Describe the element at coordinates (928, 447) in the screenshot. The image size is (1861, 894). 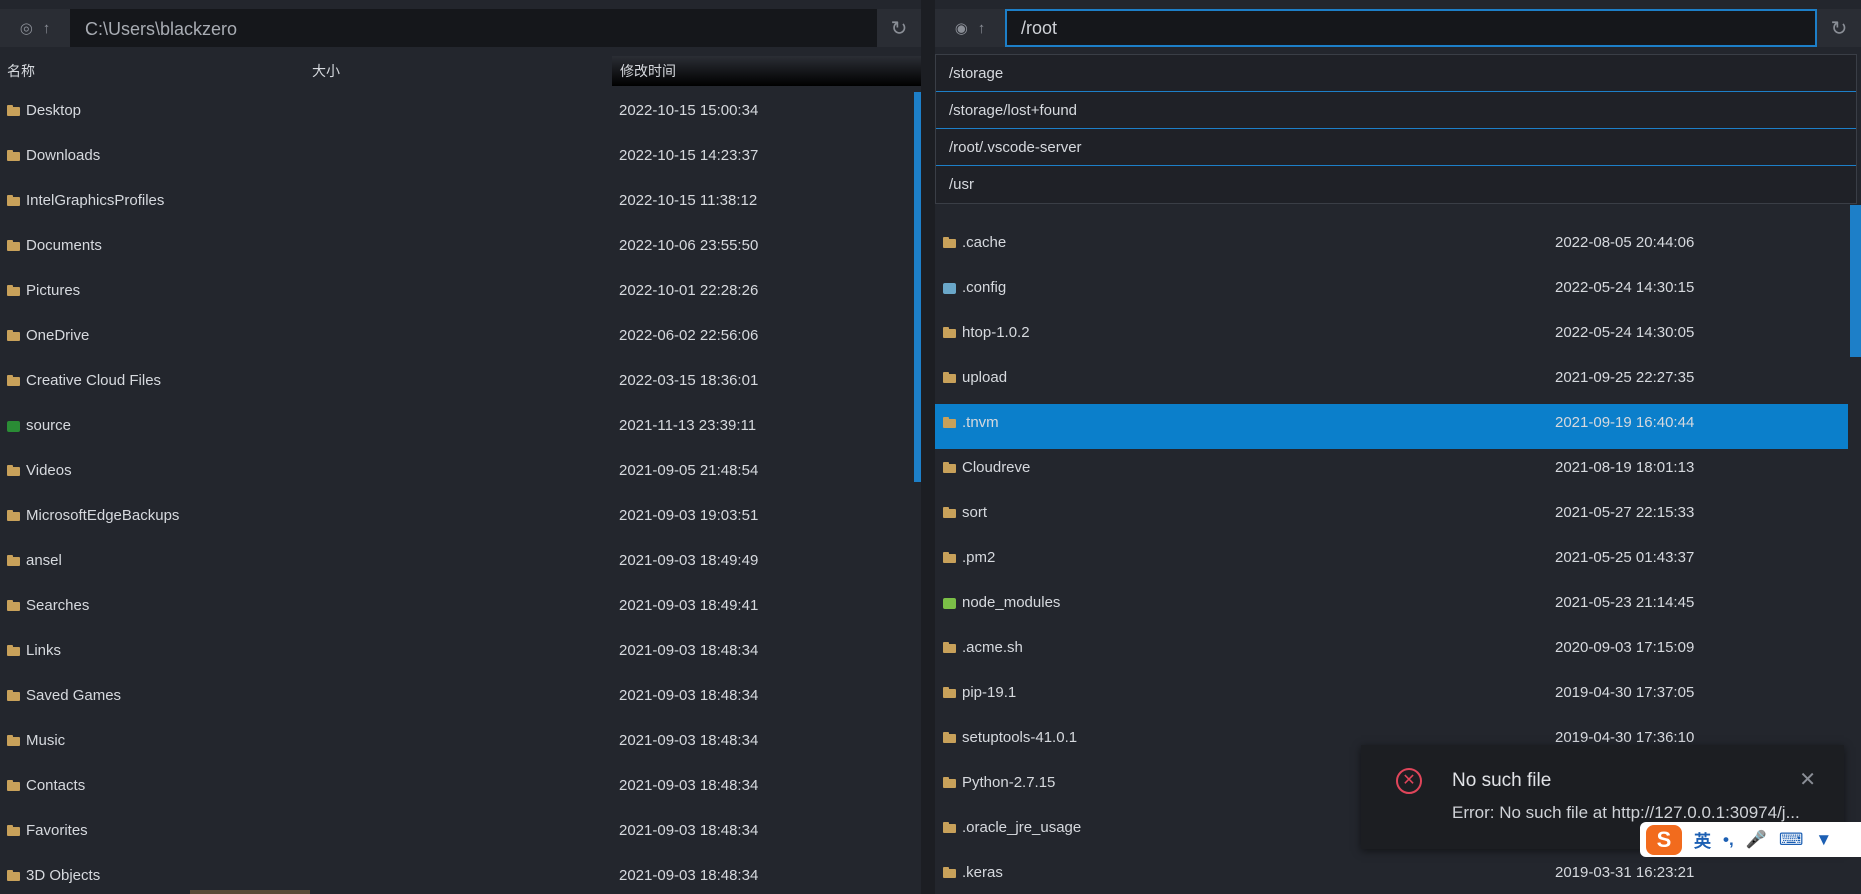
I see `pane-divider` at that location.